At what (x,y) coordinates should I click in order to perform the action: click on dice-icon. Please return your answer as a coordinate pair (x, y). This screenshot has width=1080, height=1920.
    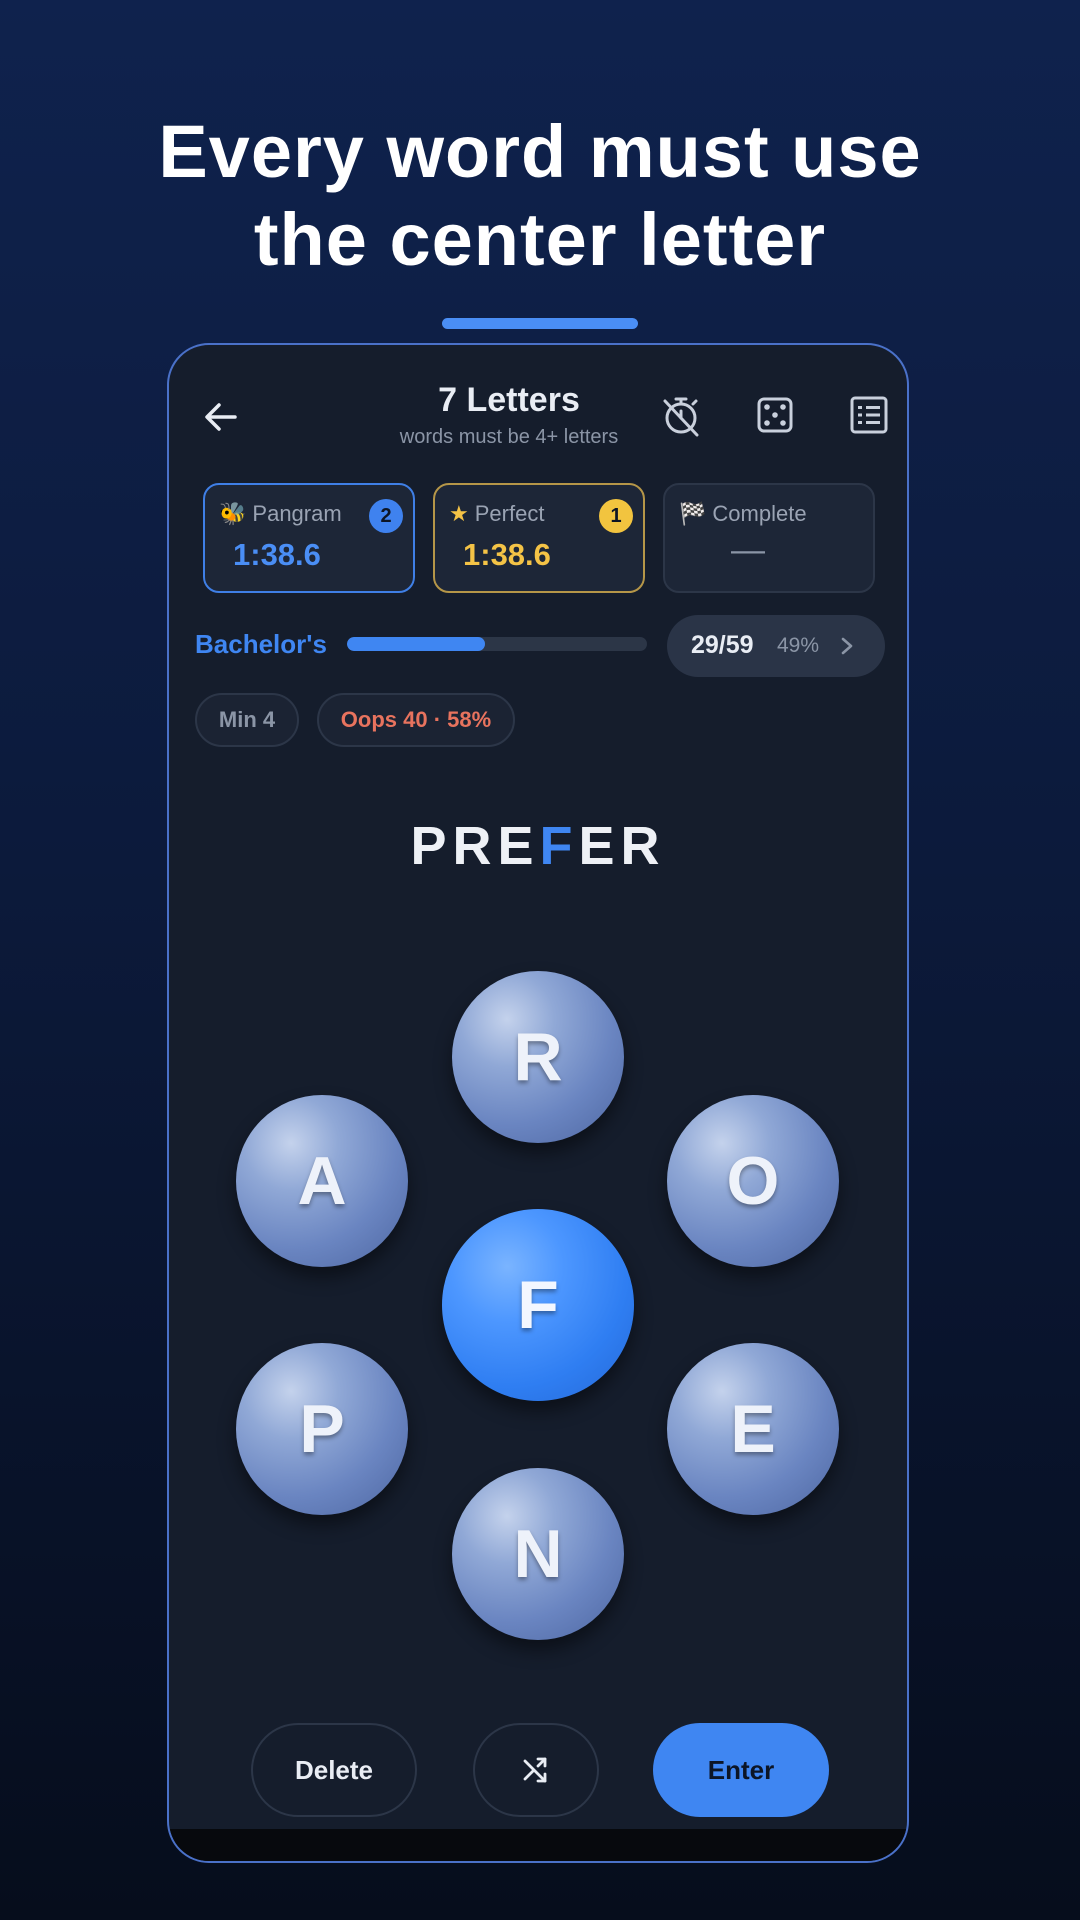
    Looking at the image, I should click on (775, 415).